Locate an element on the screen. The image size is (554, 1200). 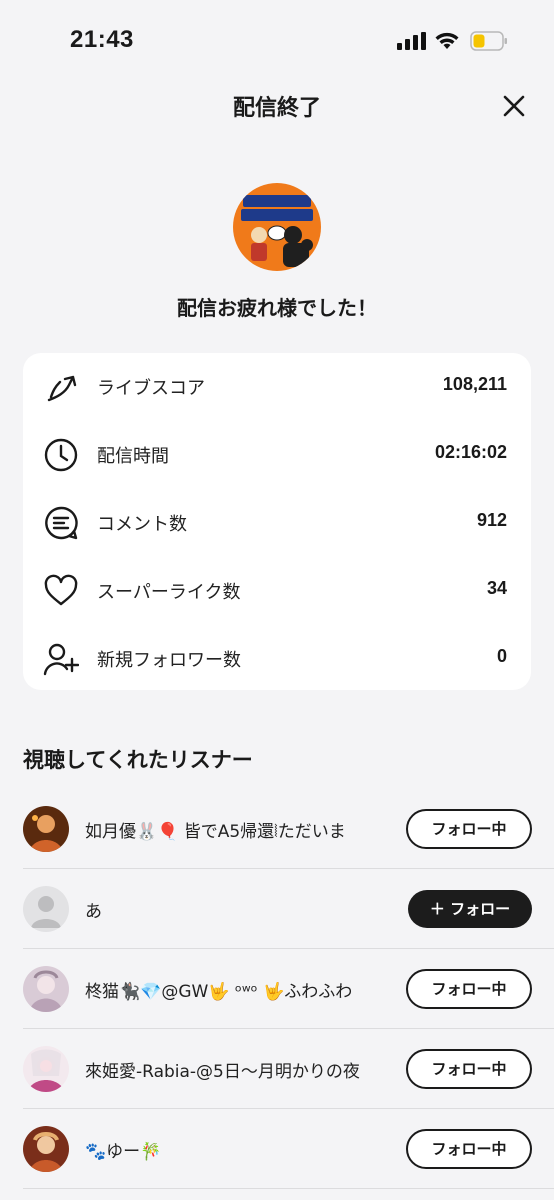
page-title: 配信終了 is located at coordinates (276, 108).